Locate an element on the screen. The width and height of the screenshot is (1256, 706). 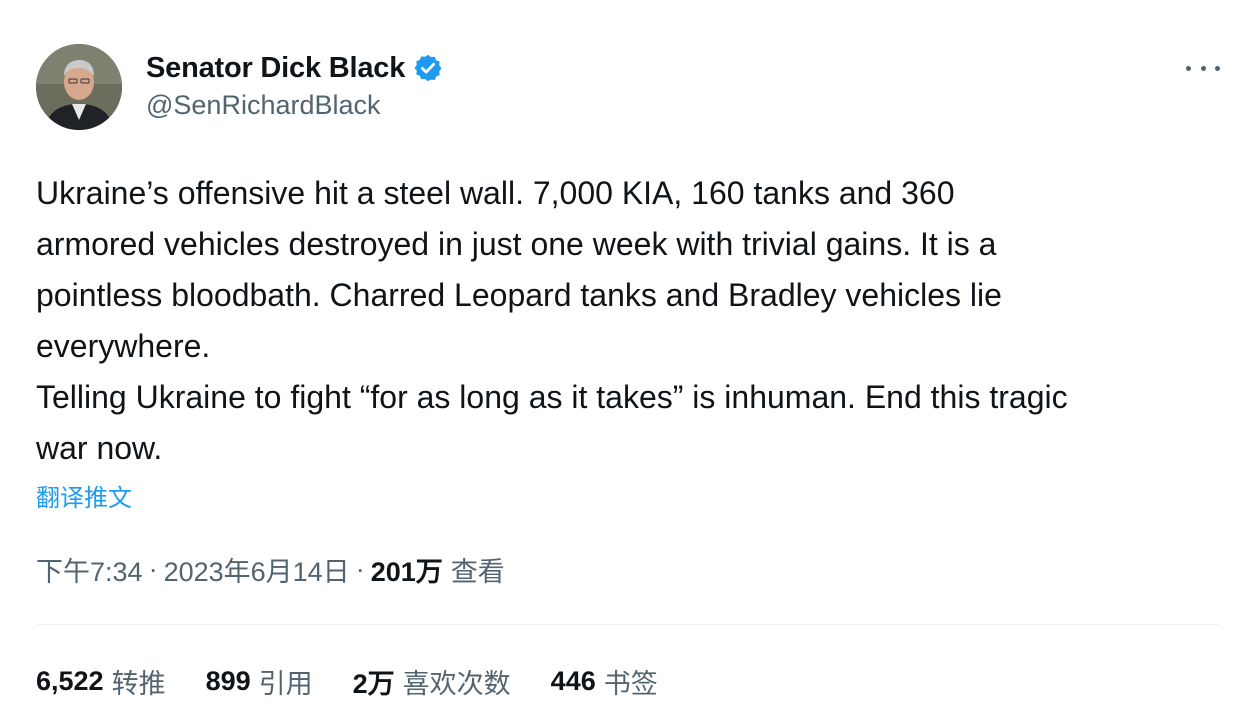
translate-tweet-link: 翻译推文 is located at coordinates (84, 495).